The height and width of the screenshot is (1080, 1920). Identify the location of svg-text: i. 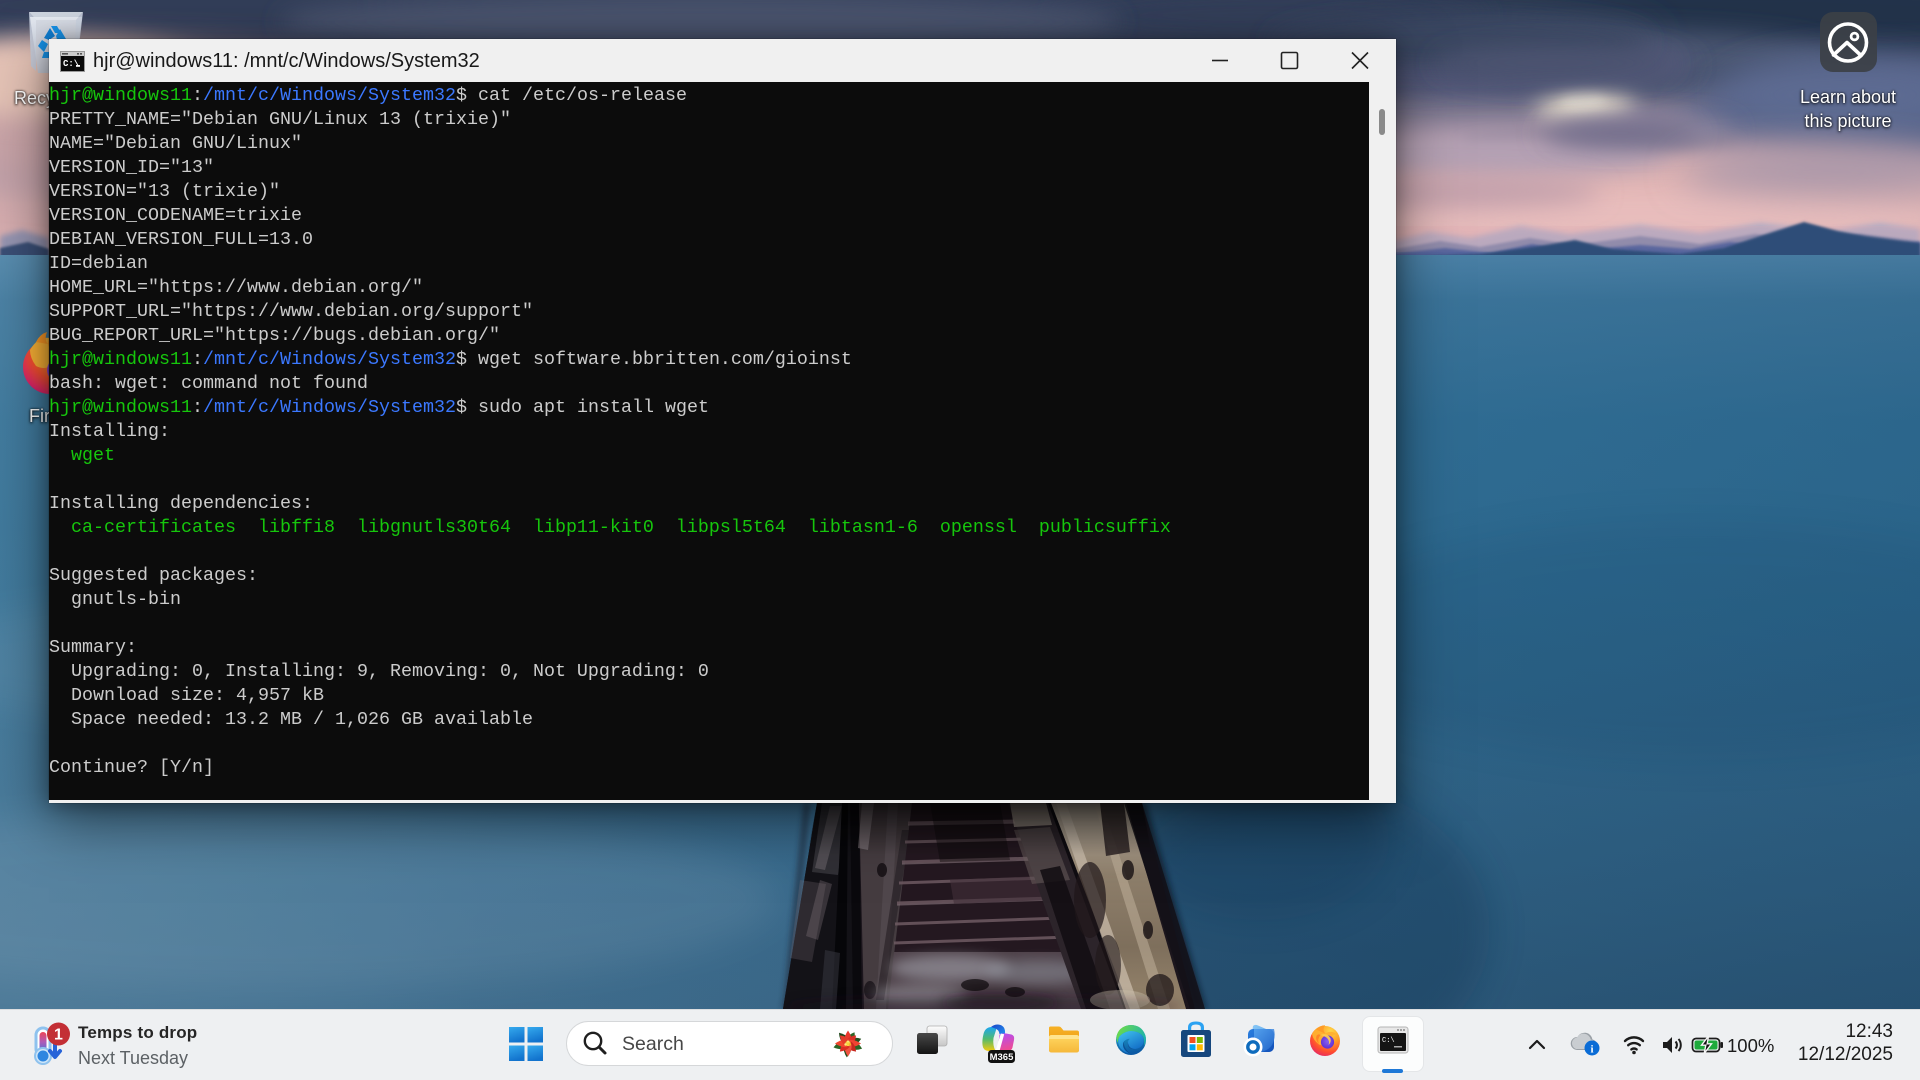
(1591, 1050).